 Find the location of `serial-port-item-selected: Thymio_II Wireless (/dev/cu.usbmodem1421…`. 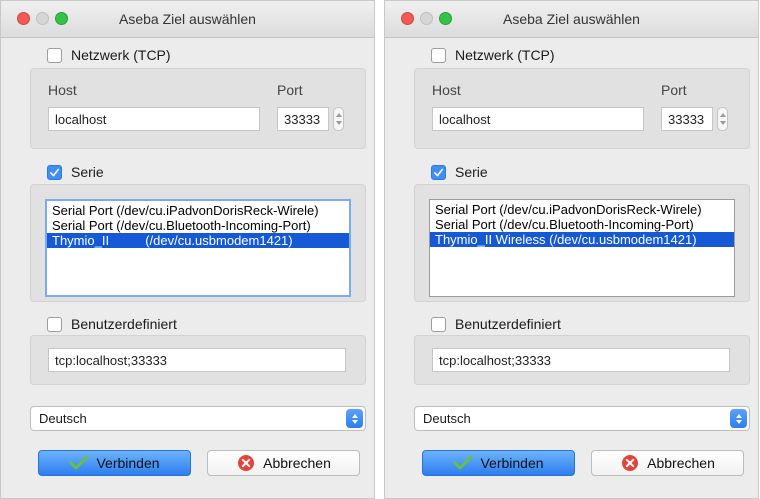

serial-port-item-selected: Thymio_II Wireless (/dev/cu.usbmodem1421… is located at coordinates (582, 239).